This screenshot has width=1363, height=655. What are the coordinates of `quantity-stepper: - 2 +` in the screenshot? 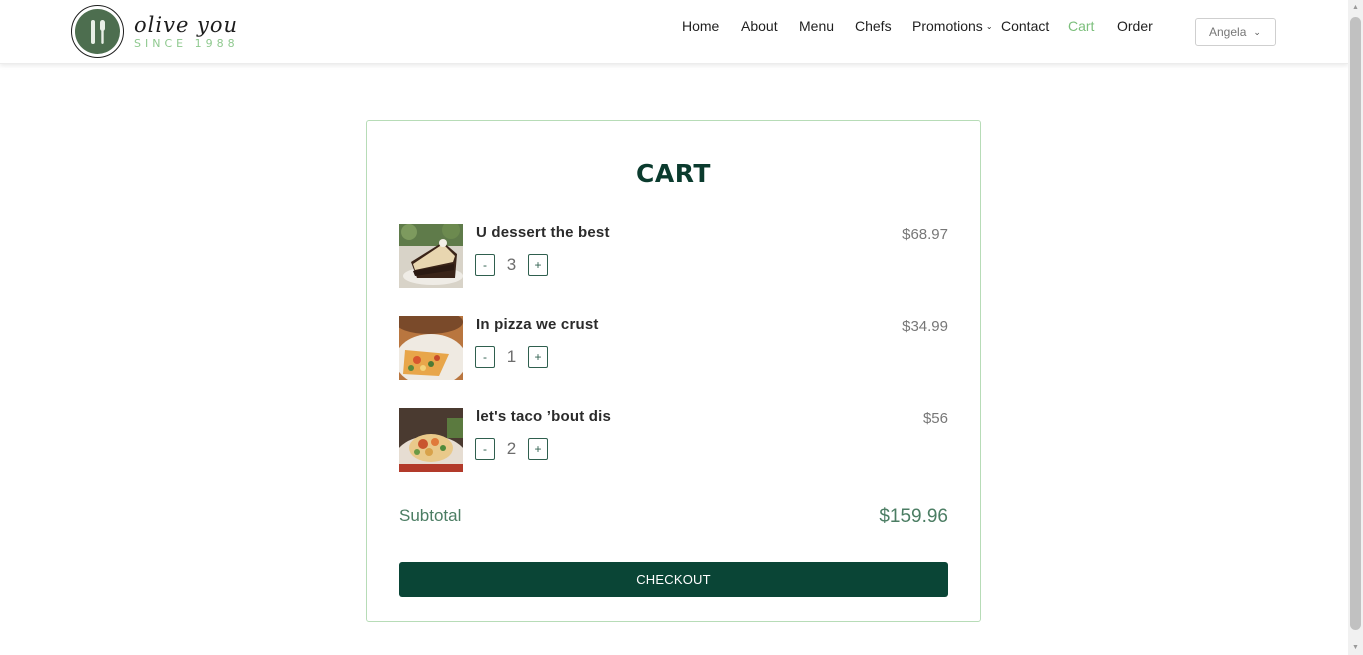 It's located at (515, 449).